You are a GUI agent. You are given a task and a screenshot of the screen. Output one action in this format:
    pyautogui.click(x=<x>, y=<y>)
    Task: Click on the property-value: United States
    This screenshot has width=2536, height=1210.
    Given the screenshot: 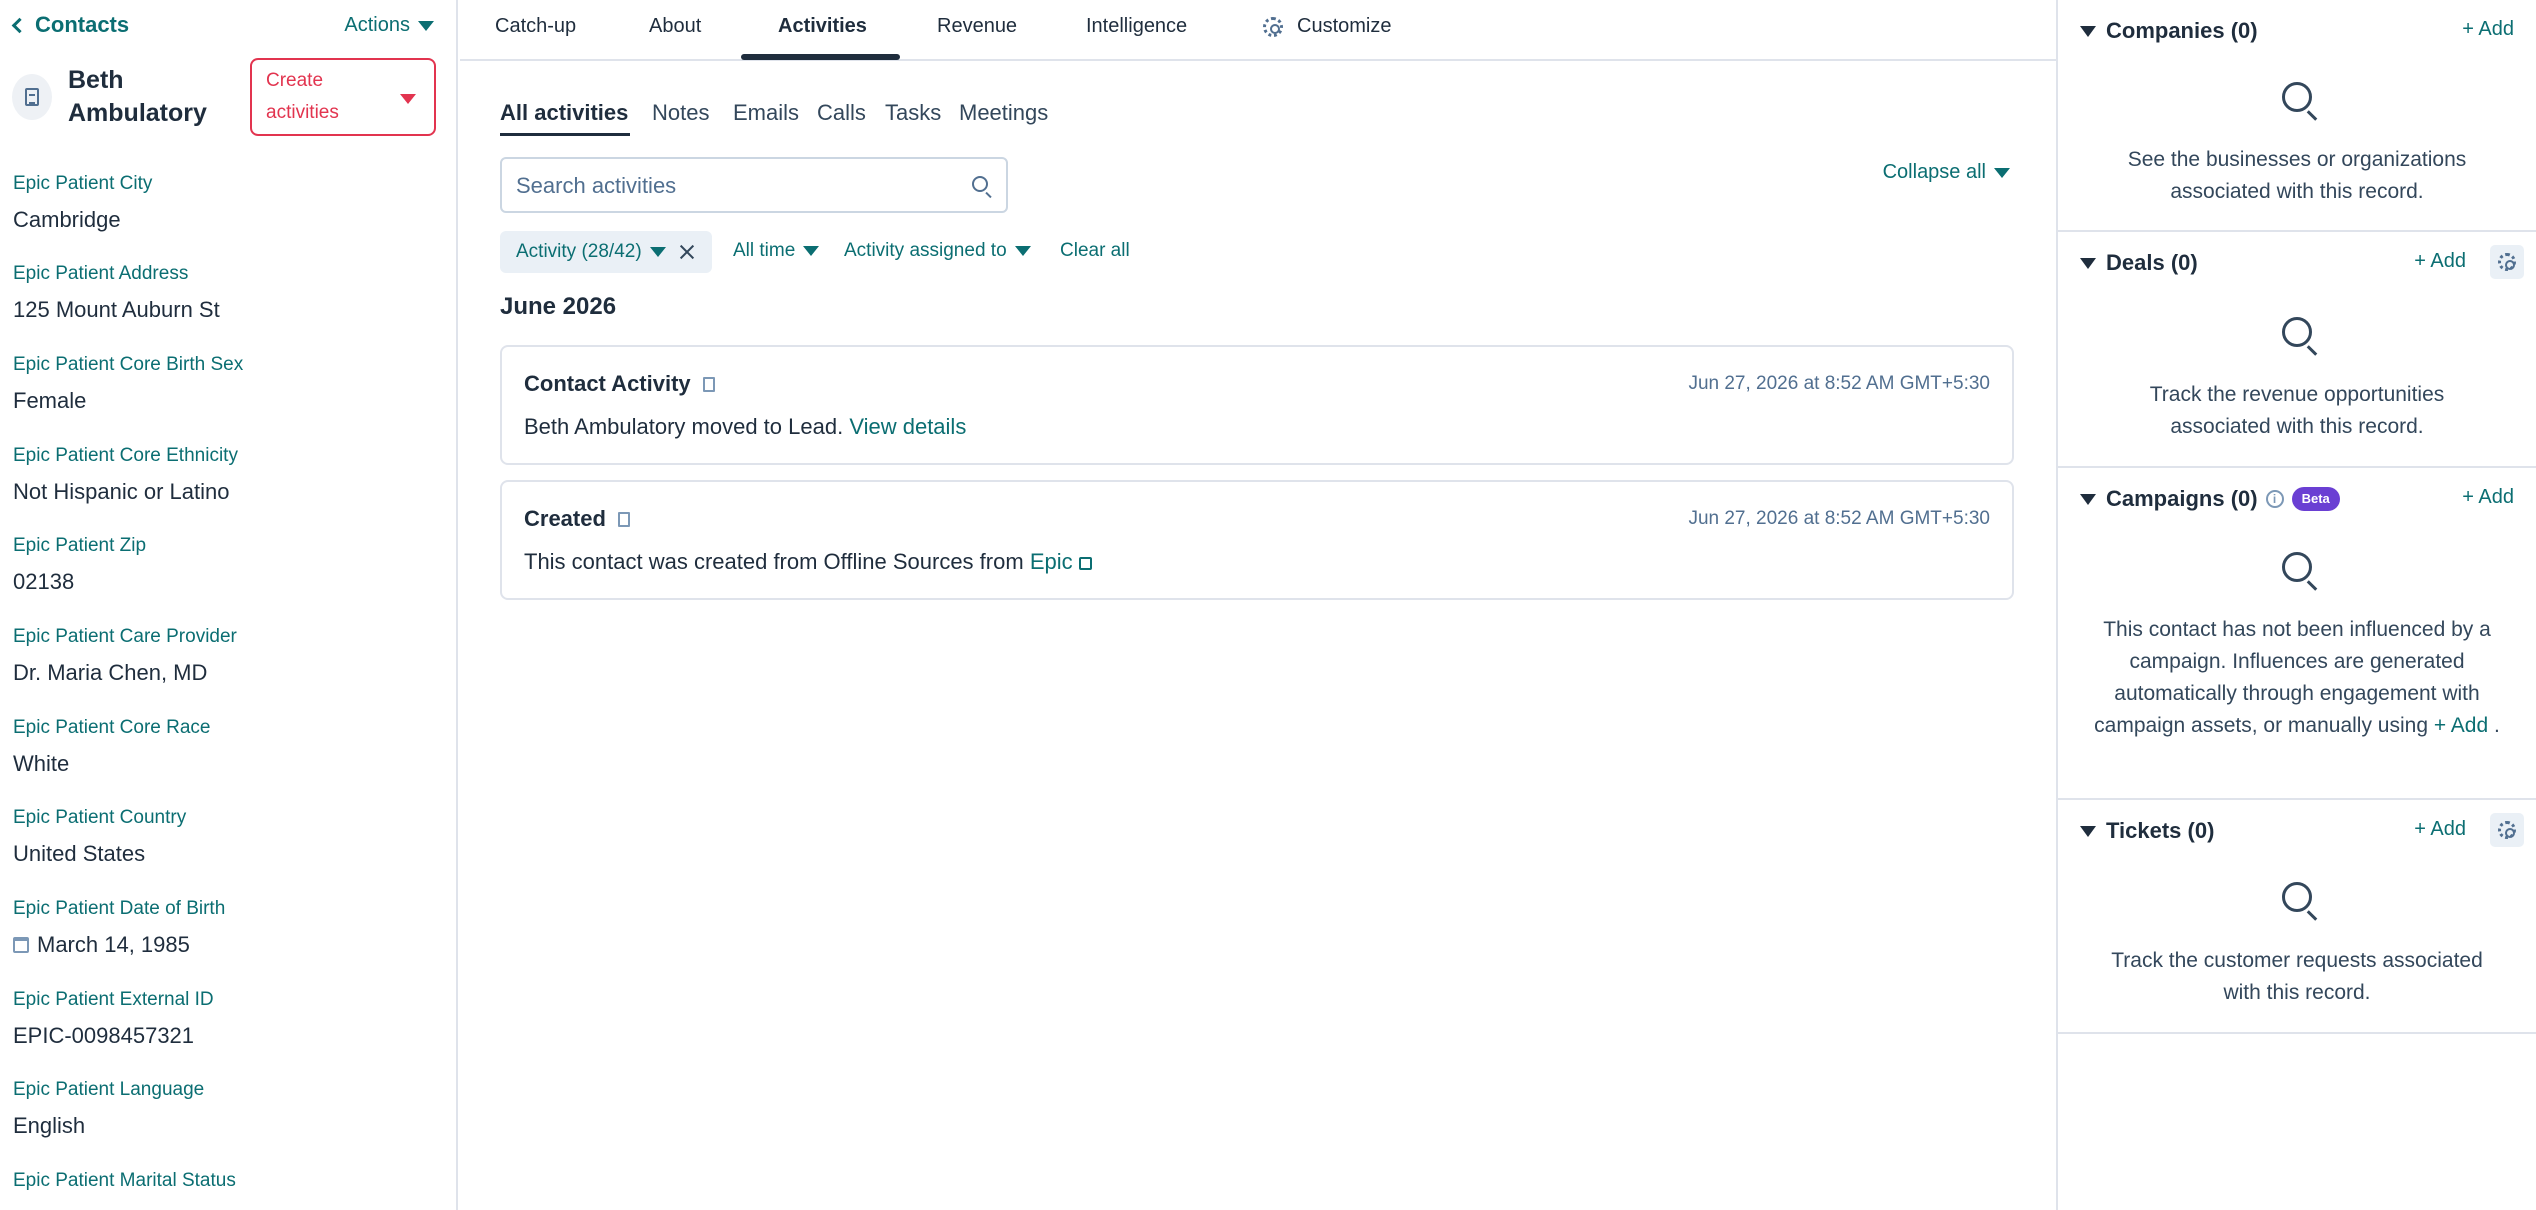 What is the action you would take?
    pyautogui.click(x=79, y=853)
    